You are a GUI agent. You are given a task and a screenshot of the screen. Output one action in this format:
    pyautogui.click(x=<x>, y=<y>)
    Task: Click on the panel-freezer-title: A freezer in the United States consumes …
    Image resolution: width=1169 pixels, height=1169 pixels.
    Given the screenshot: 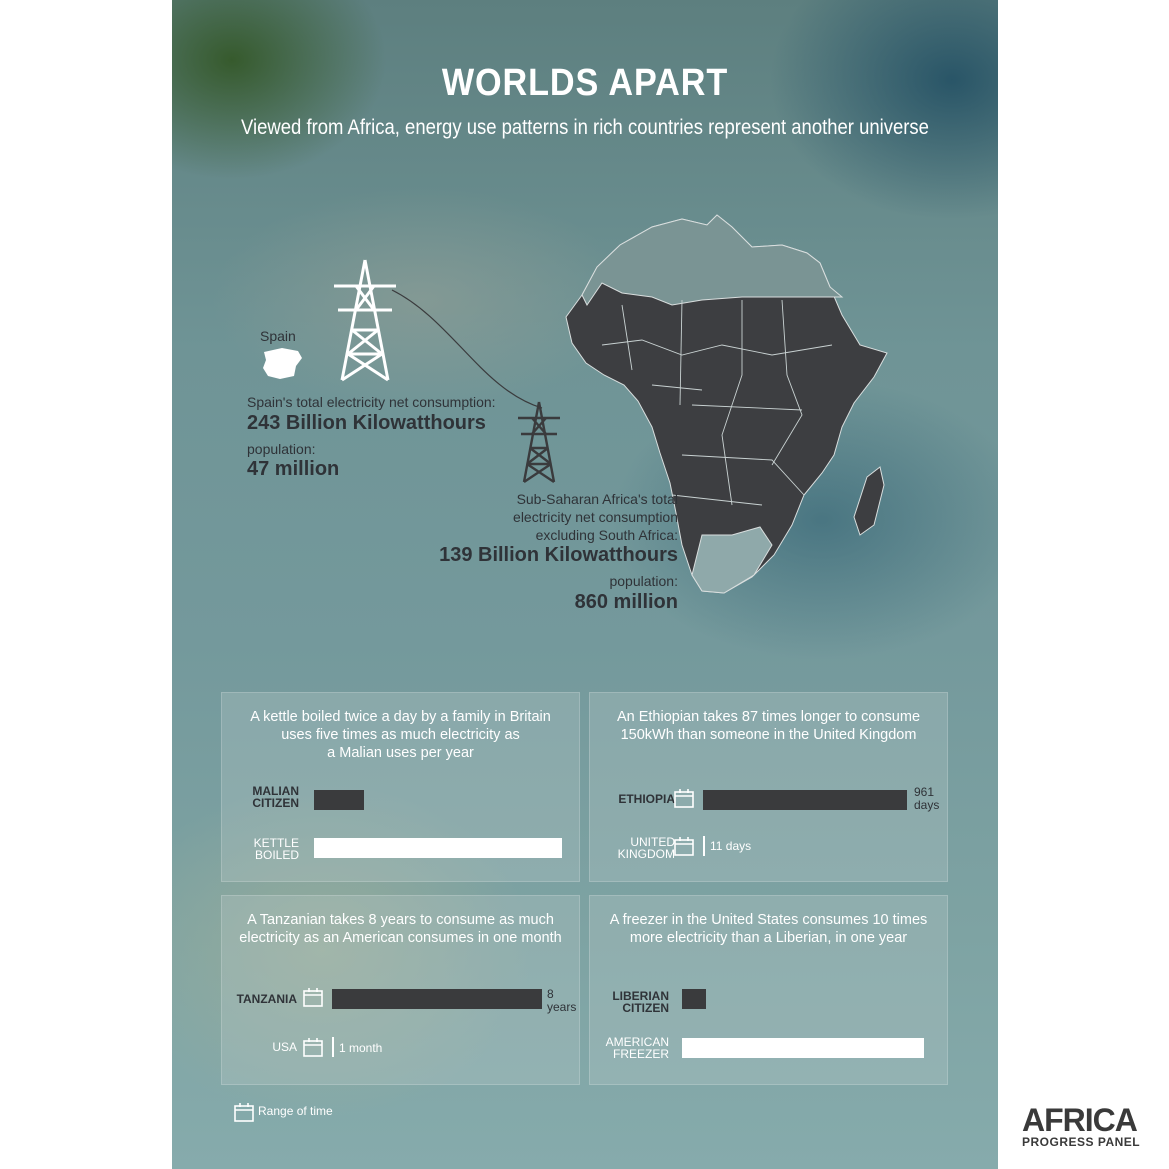 What is the action you would take?
    pyautogui.click(x=768, y=929)
    